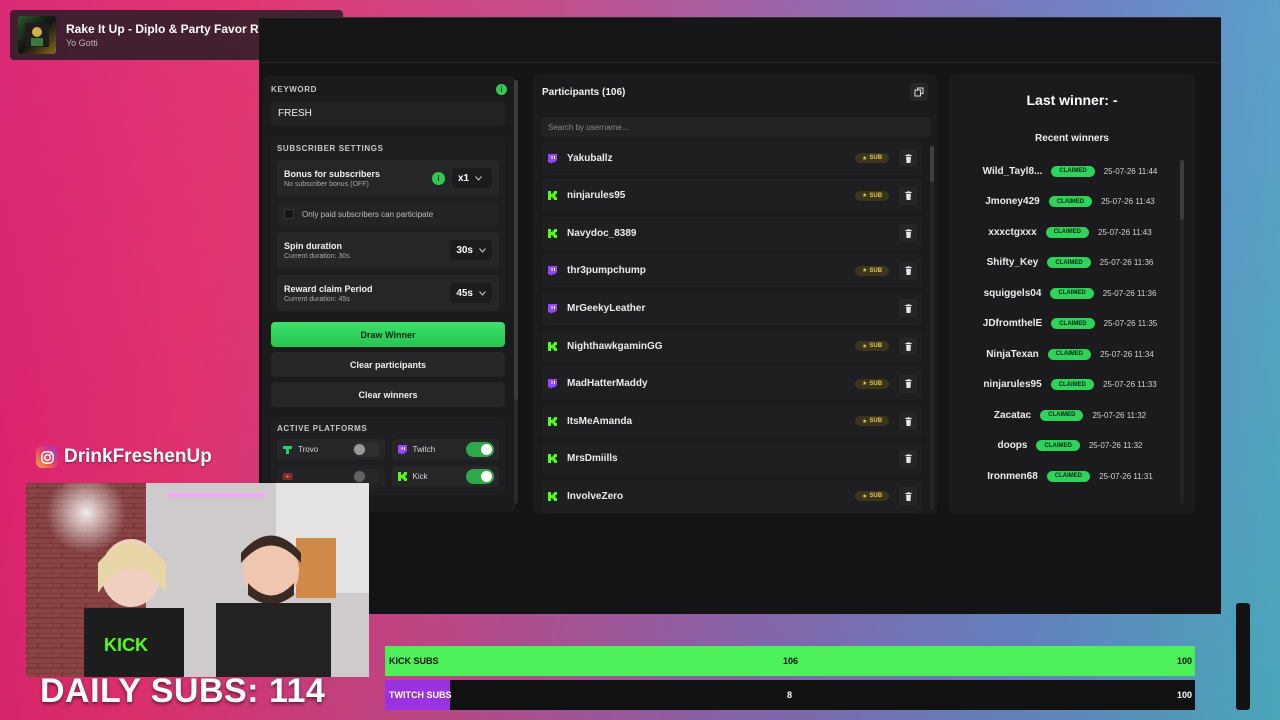 The image size is (1280, 720). What do you see at coordinates (592, 459) in the screenshot?
I see `participant-name: MrsDmiills` at bounding box center [592, 459].